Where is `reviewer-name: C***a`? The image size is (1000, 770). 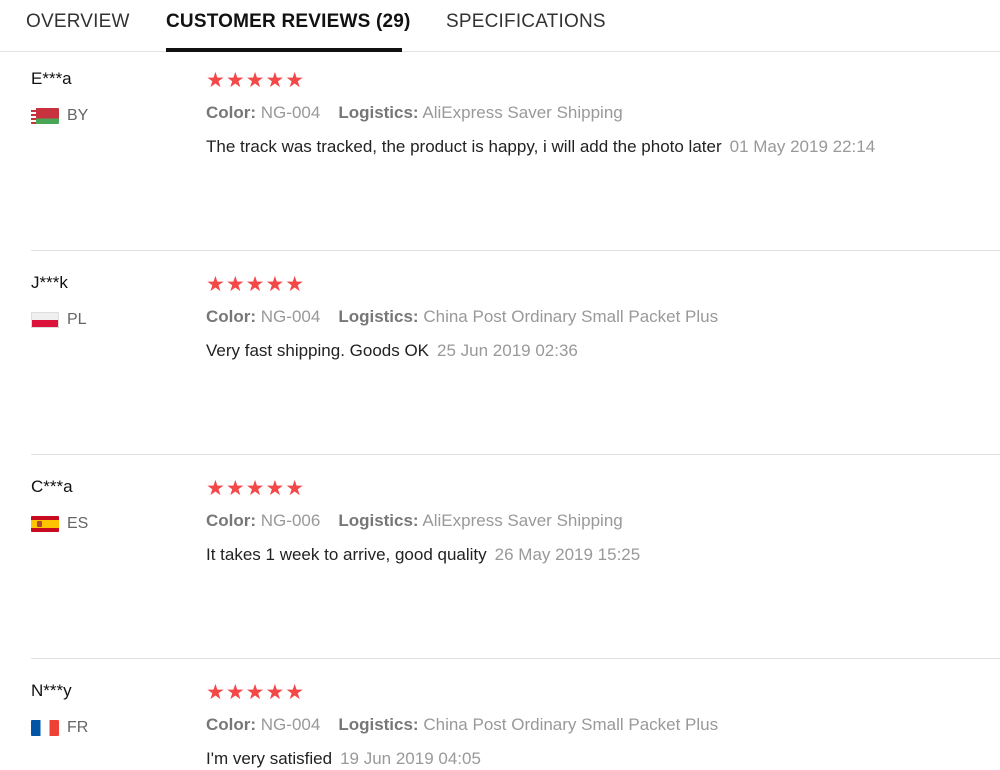 reviewer-name: C***a is located at coordinates (52, 486).